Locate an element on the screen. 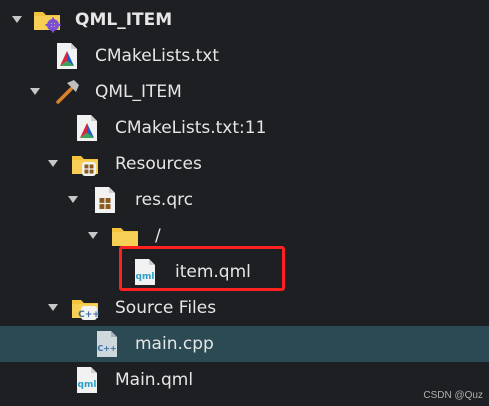 This screenshot has width=489, height=406. tree-label-slash-folder: / is located at coordinates (158, 236).